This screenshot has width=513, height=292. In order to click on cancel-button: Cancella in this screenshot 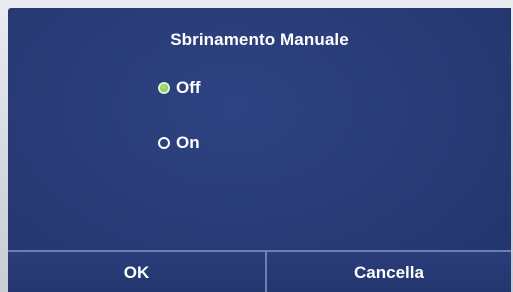, I will do `click(389, 272)`.